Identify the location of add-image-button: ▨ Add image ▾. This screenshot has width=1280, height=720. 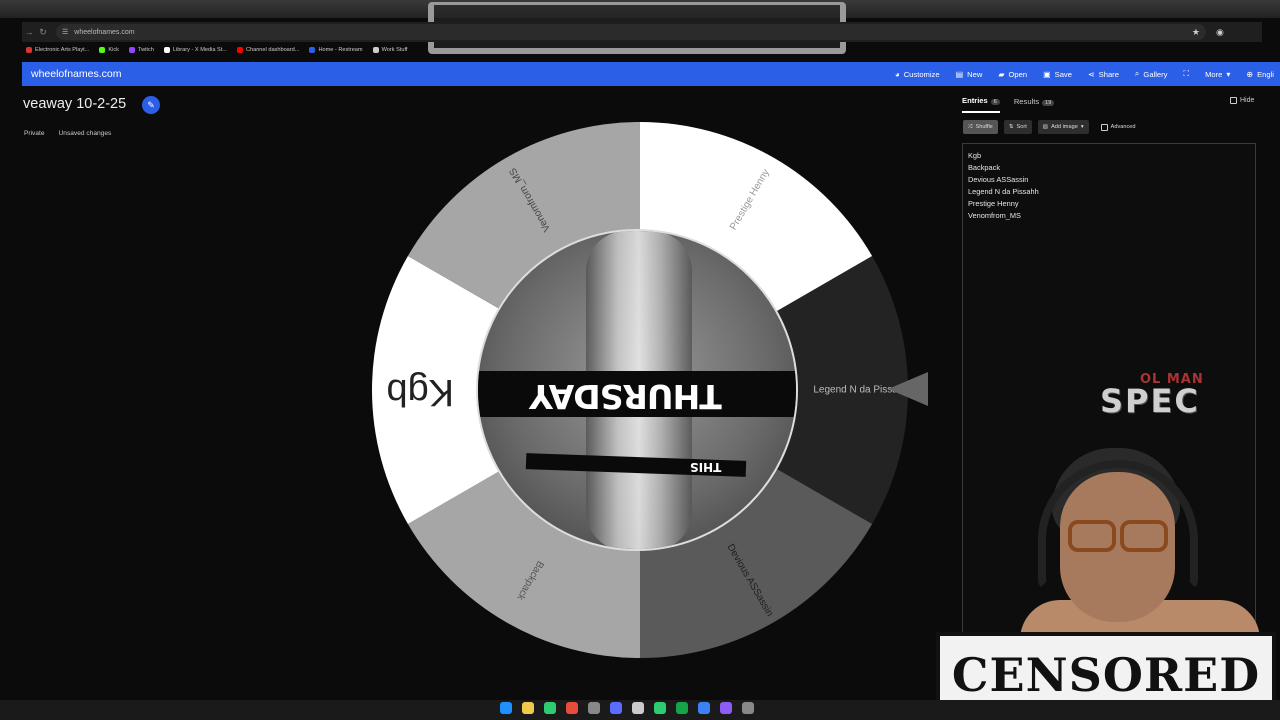
(1063, 127).